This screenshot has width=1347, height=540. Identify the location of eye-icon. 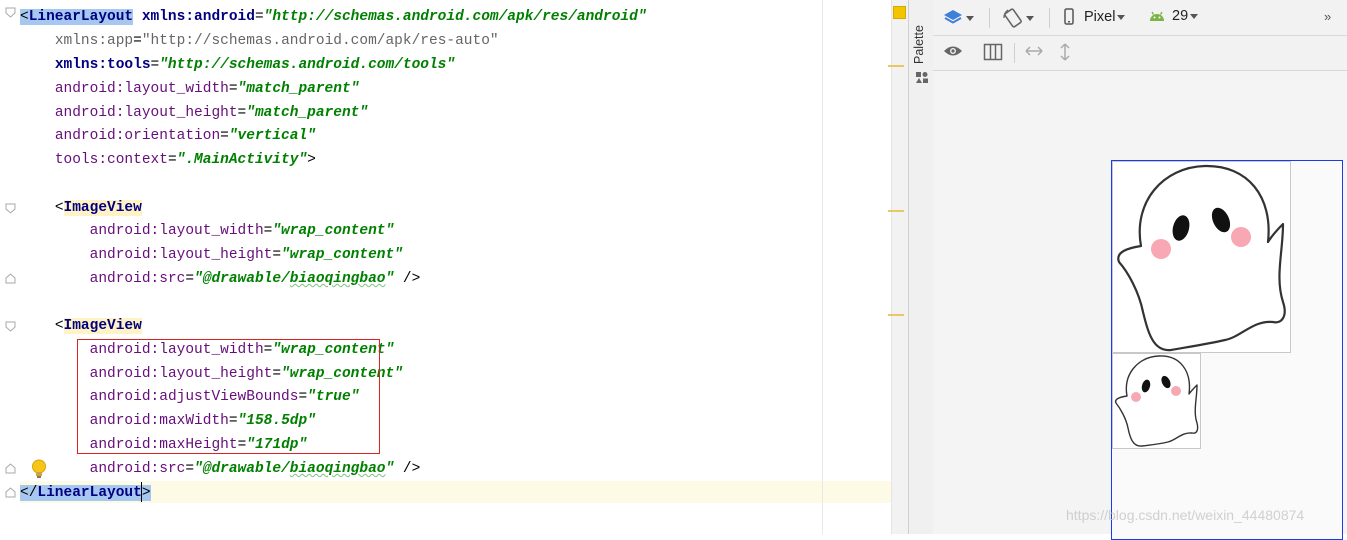
(953, 51).